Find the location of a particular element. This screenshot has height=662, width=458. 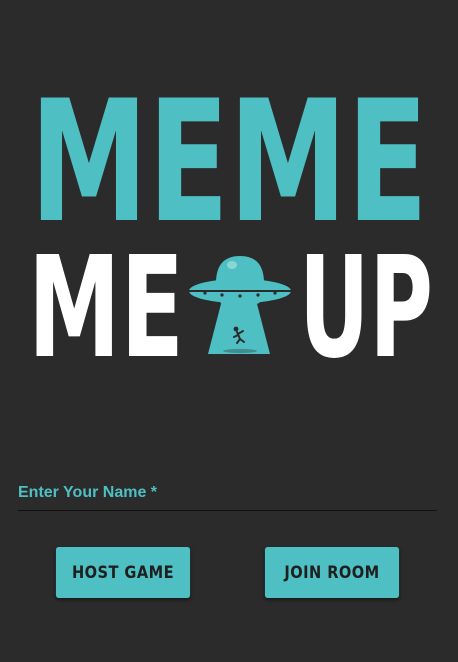

logo-line-up: UP is located at coordinates (366, 308).